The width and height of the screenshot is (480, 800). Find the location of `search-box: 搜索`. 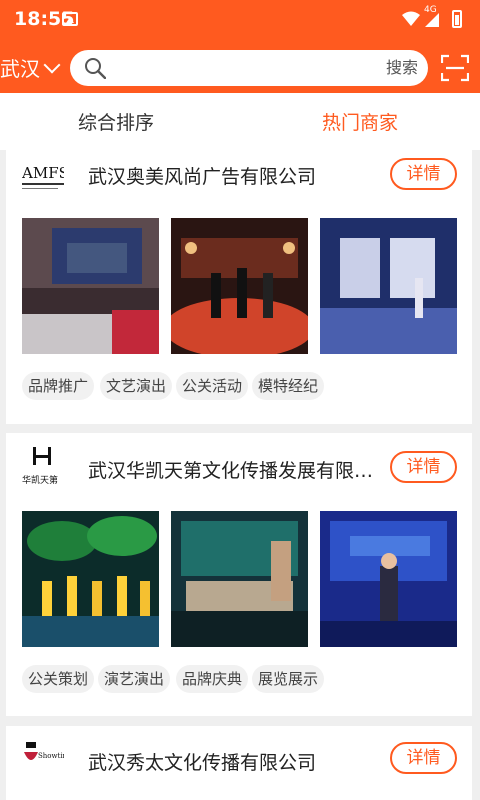

search-box: 搜索 is located at coordinates (249, 68).